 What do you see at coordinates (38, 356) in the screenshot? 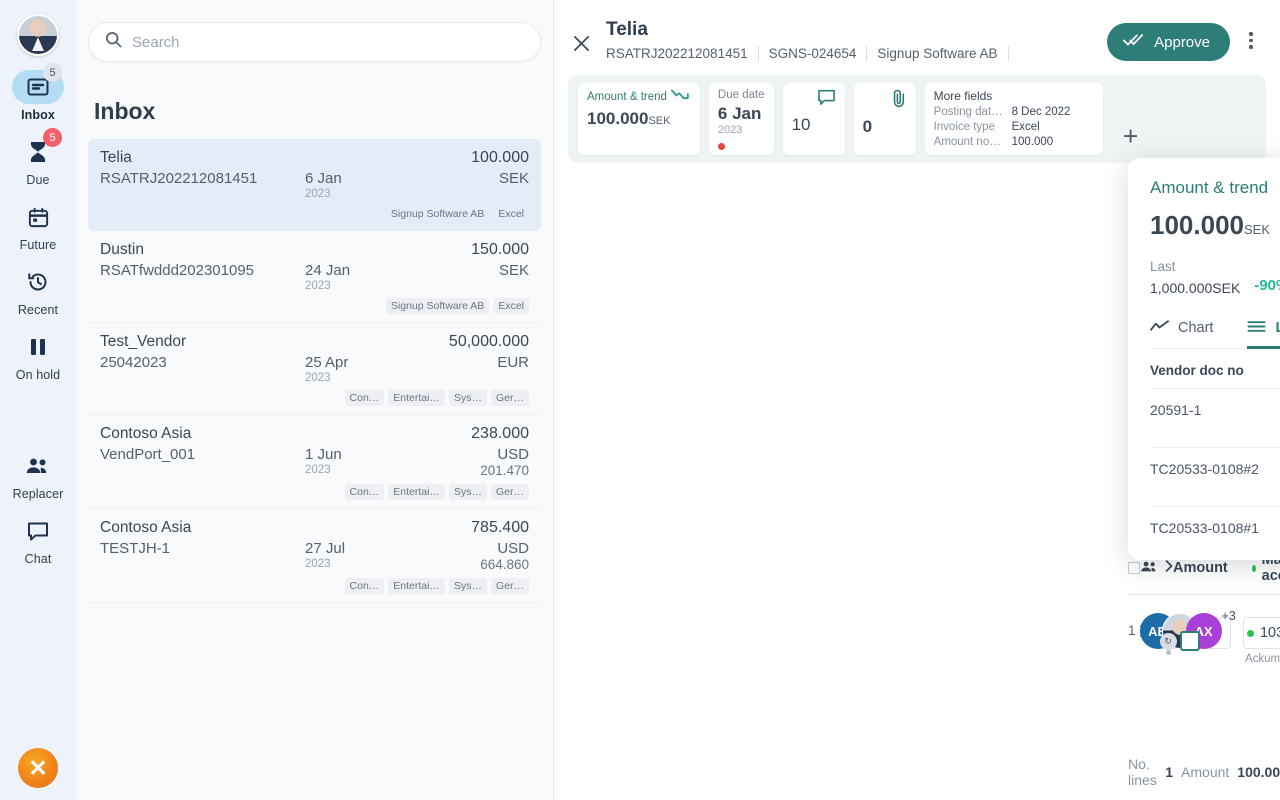
I see `sidebar-item-on-hold: On hold` at bounding box center [38, 356].